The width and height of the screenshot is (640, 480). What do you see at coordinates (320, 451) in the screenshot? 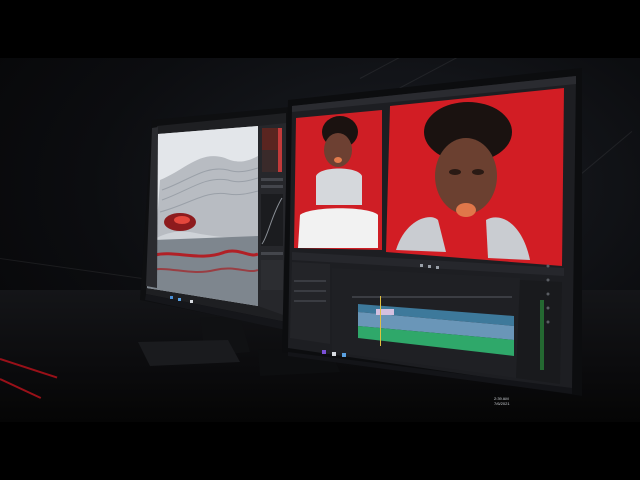
I see `letterbox-bottom` at bounding box center [320, 451].